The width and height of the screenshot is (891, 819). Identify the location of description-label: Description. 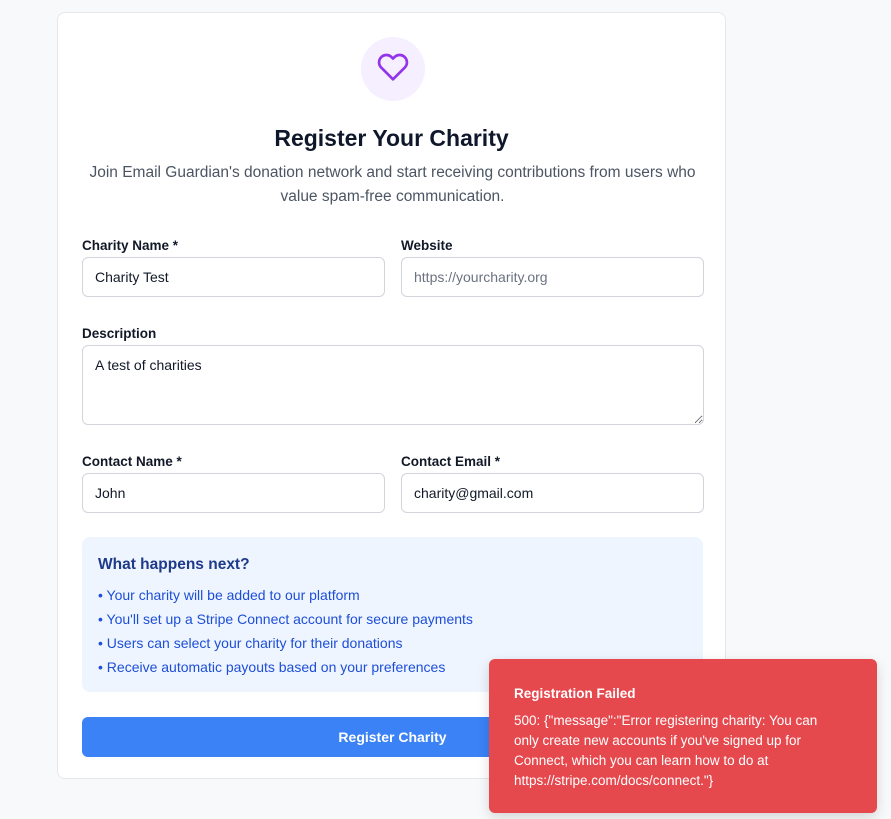
(119, 333).